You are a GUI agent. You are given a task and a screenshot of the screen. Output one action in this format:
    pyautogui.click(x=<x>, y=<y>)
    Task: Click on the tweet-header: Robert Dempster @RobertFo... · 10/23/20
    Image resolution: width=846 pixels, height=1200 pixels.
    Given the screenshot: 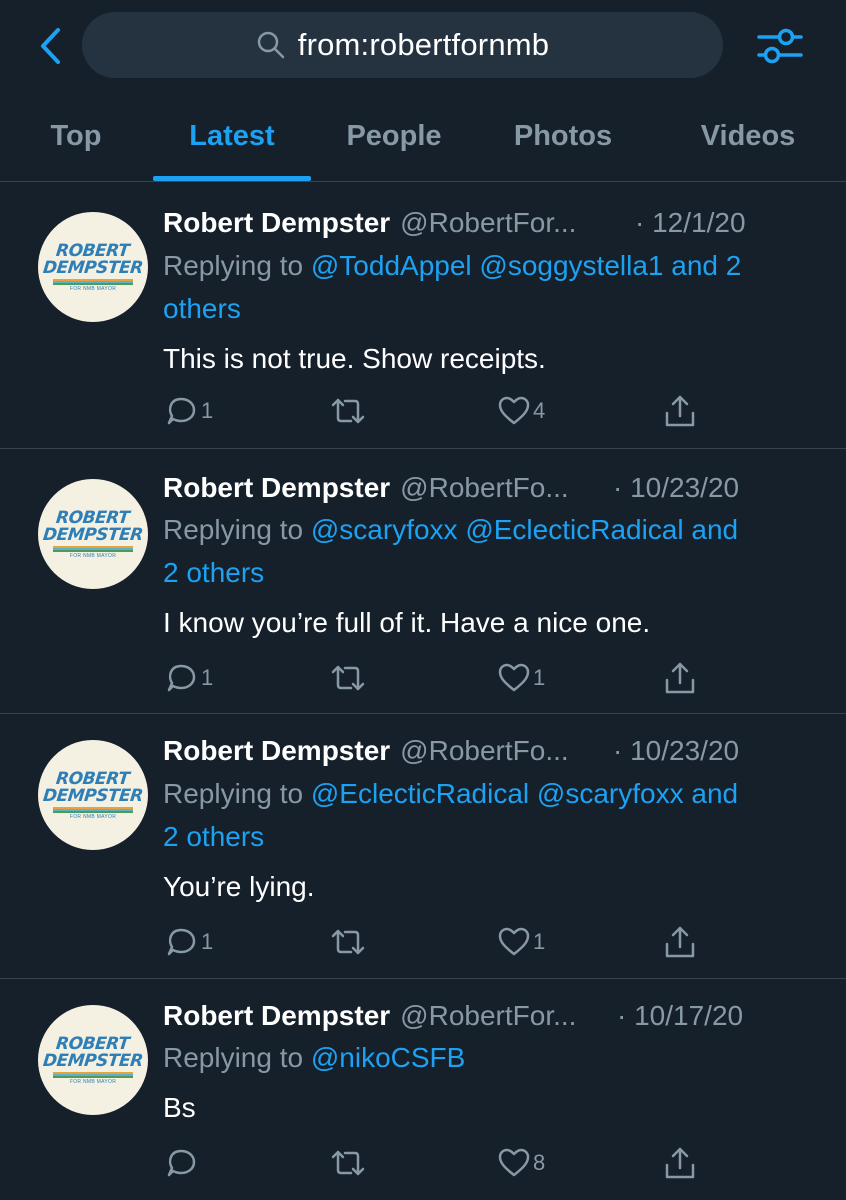 What is the action you would take?
    pyautogui.click(x=488, y=751)
    